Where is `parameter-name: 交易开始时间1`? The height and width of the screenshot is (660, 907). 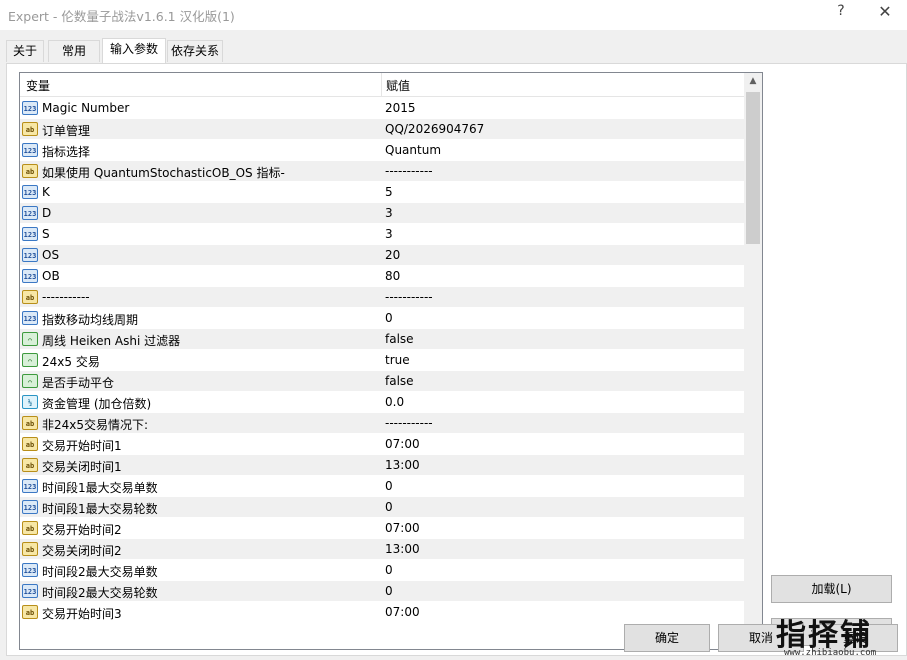 parameter-name: 交易开始时间1 is located at coordinates (82, 446).